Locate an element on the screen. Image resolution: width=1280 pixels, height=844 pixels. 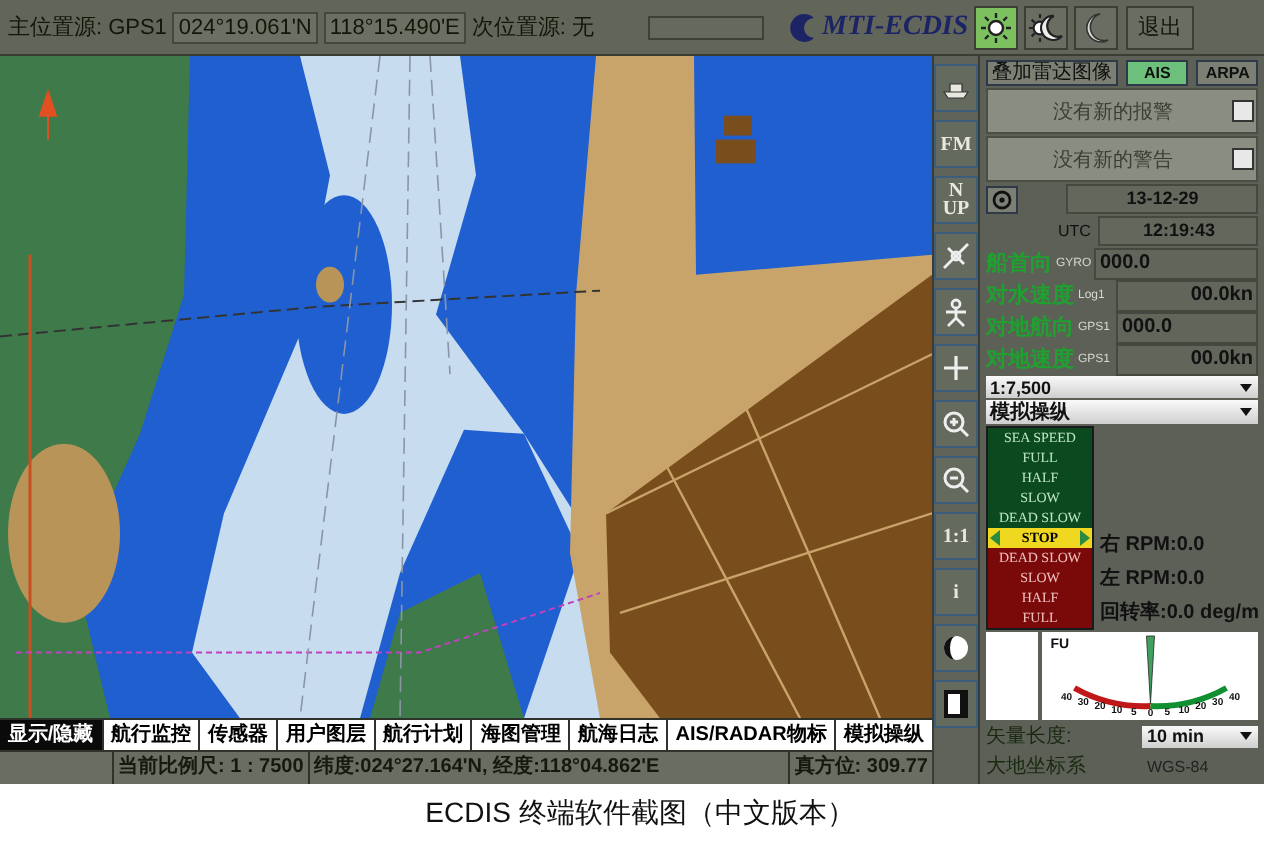
blank-display is located at coordinates (1012, 676).